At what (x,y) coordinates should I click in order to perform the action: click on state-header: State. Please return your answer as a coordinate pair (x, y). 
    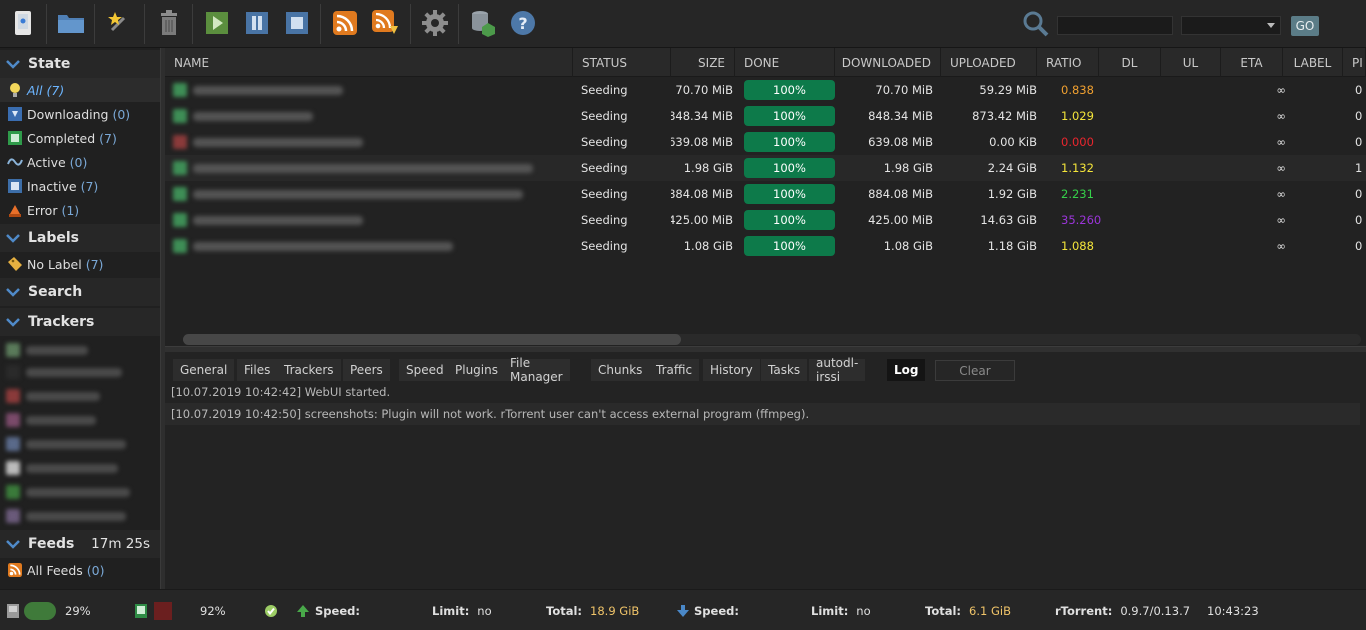
    Looking at the image, I should click on (80, 64).